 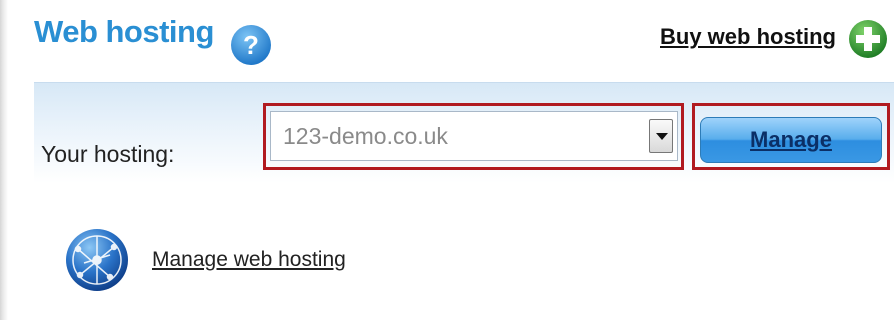 I want to click on hosting-select: 123-demo.co.uk, so click(x=474, y=136).